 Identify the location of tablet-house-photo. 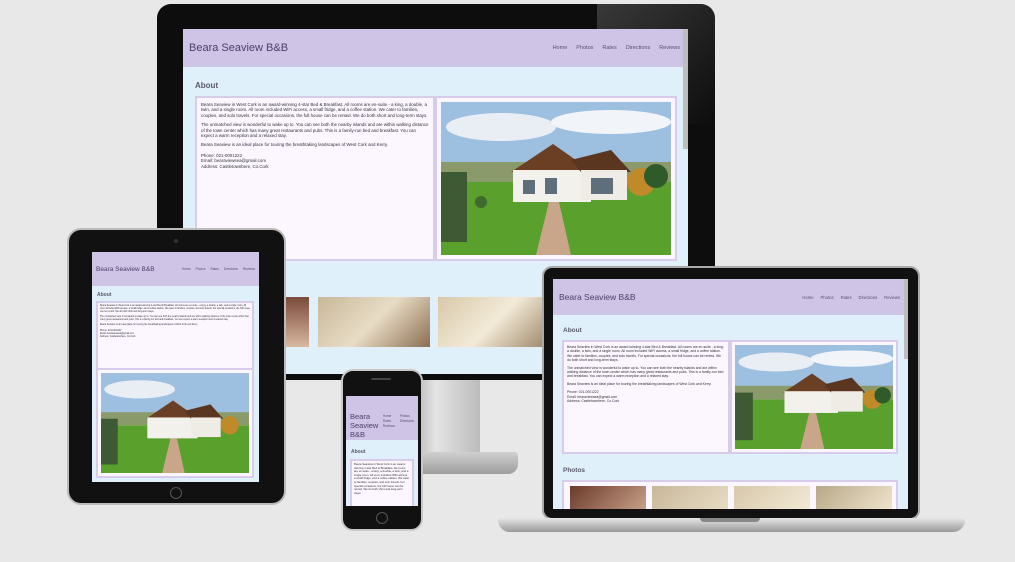
(175, 423).